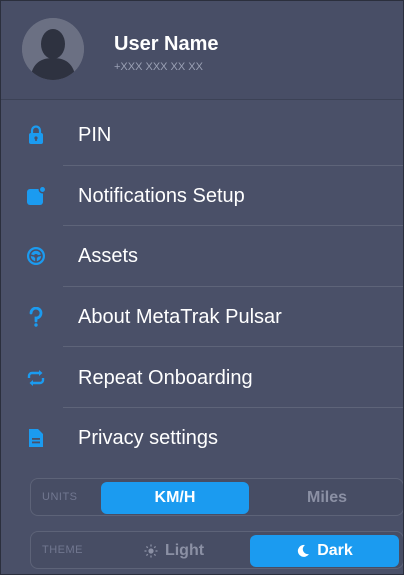 This screenshot has height=575, width=404. What do you see at coordinates (184, 550) in the screenshot?
I see `theme-light-label: Light` at bounding box center [184, 550].